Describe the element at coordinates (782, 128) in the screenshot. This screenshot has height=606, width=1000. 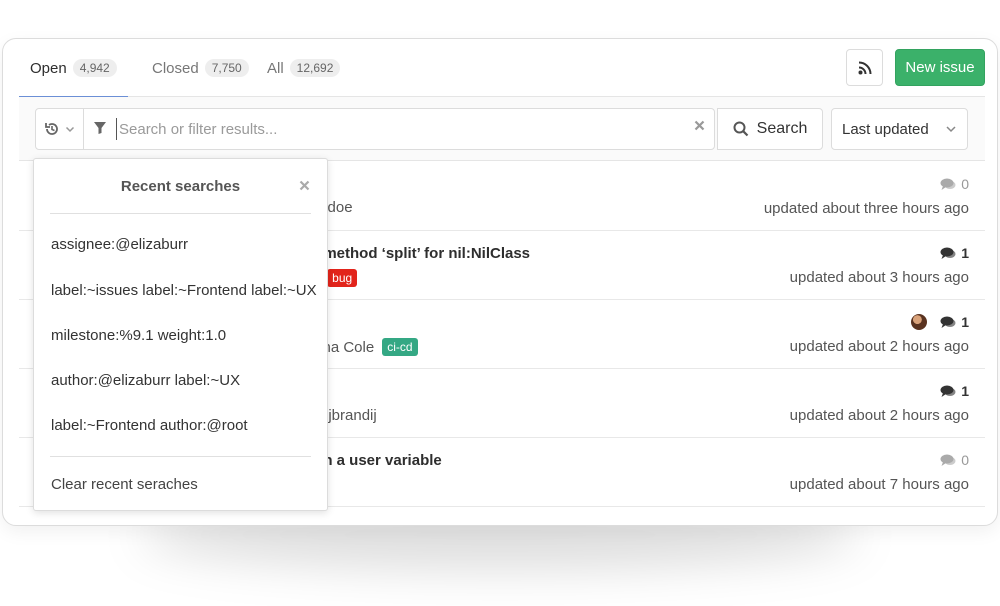
I see `search-button-label: Search` at that location.